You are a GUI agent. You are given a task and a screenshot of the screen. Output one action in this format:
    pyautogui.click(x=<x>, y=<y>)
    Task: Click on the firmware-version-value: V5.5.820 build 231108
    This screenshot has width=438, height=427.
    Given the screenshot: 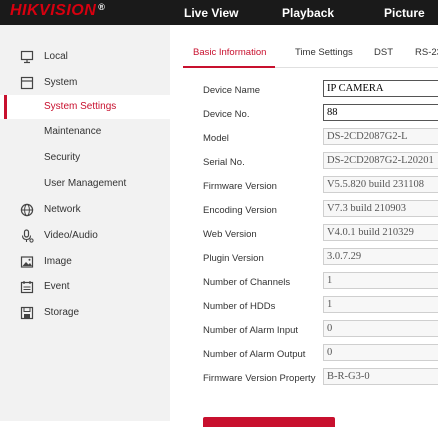 What is the action you would take?
    pyautogui.click(x=380, y=184)
    